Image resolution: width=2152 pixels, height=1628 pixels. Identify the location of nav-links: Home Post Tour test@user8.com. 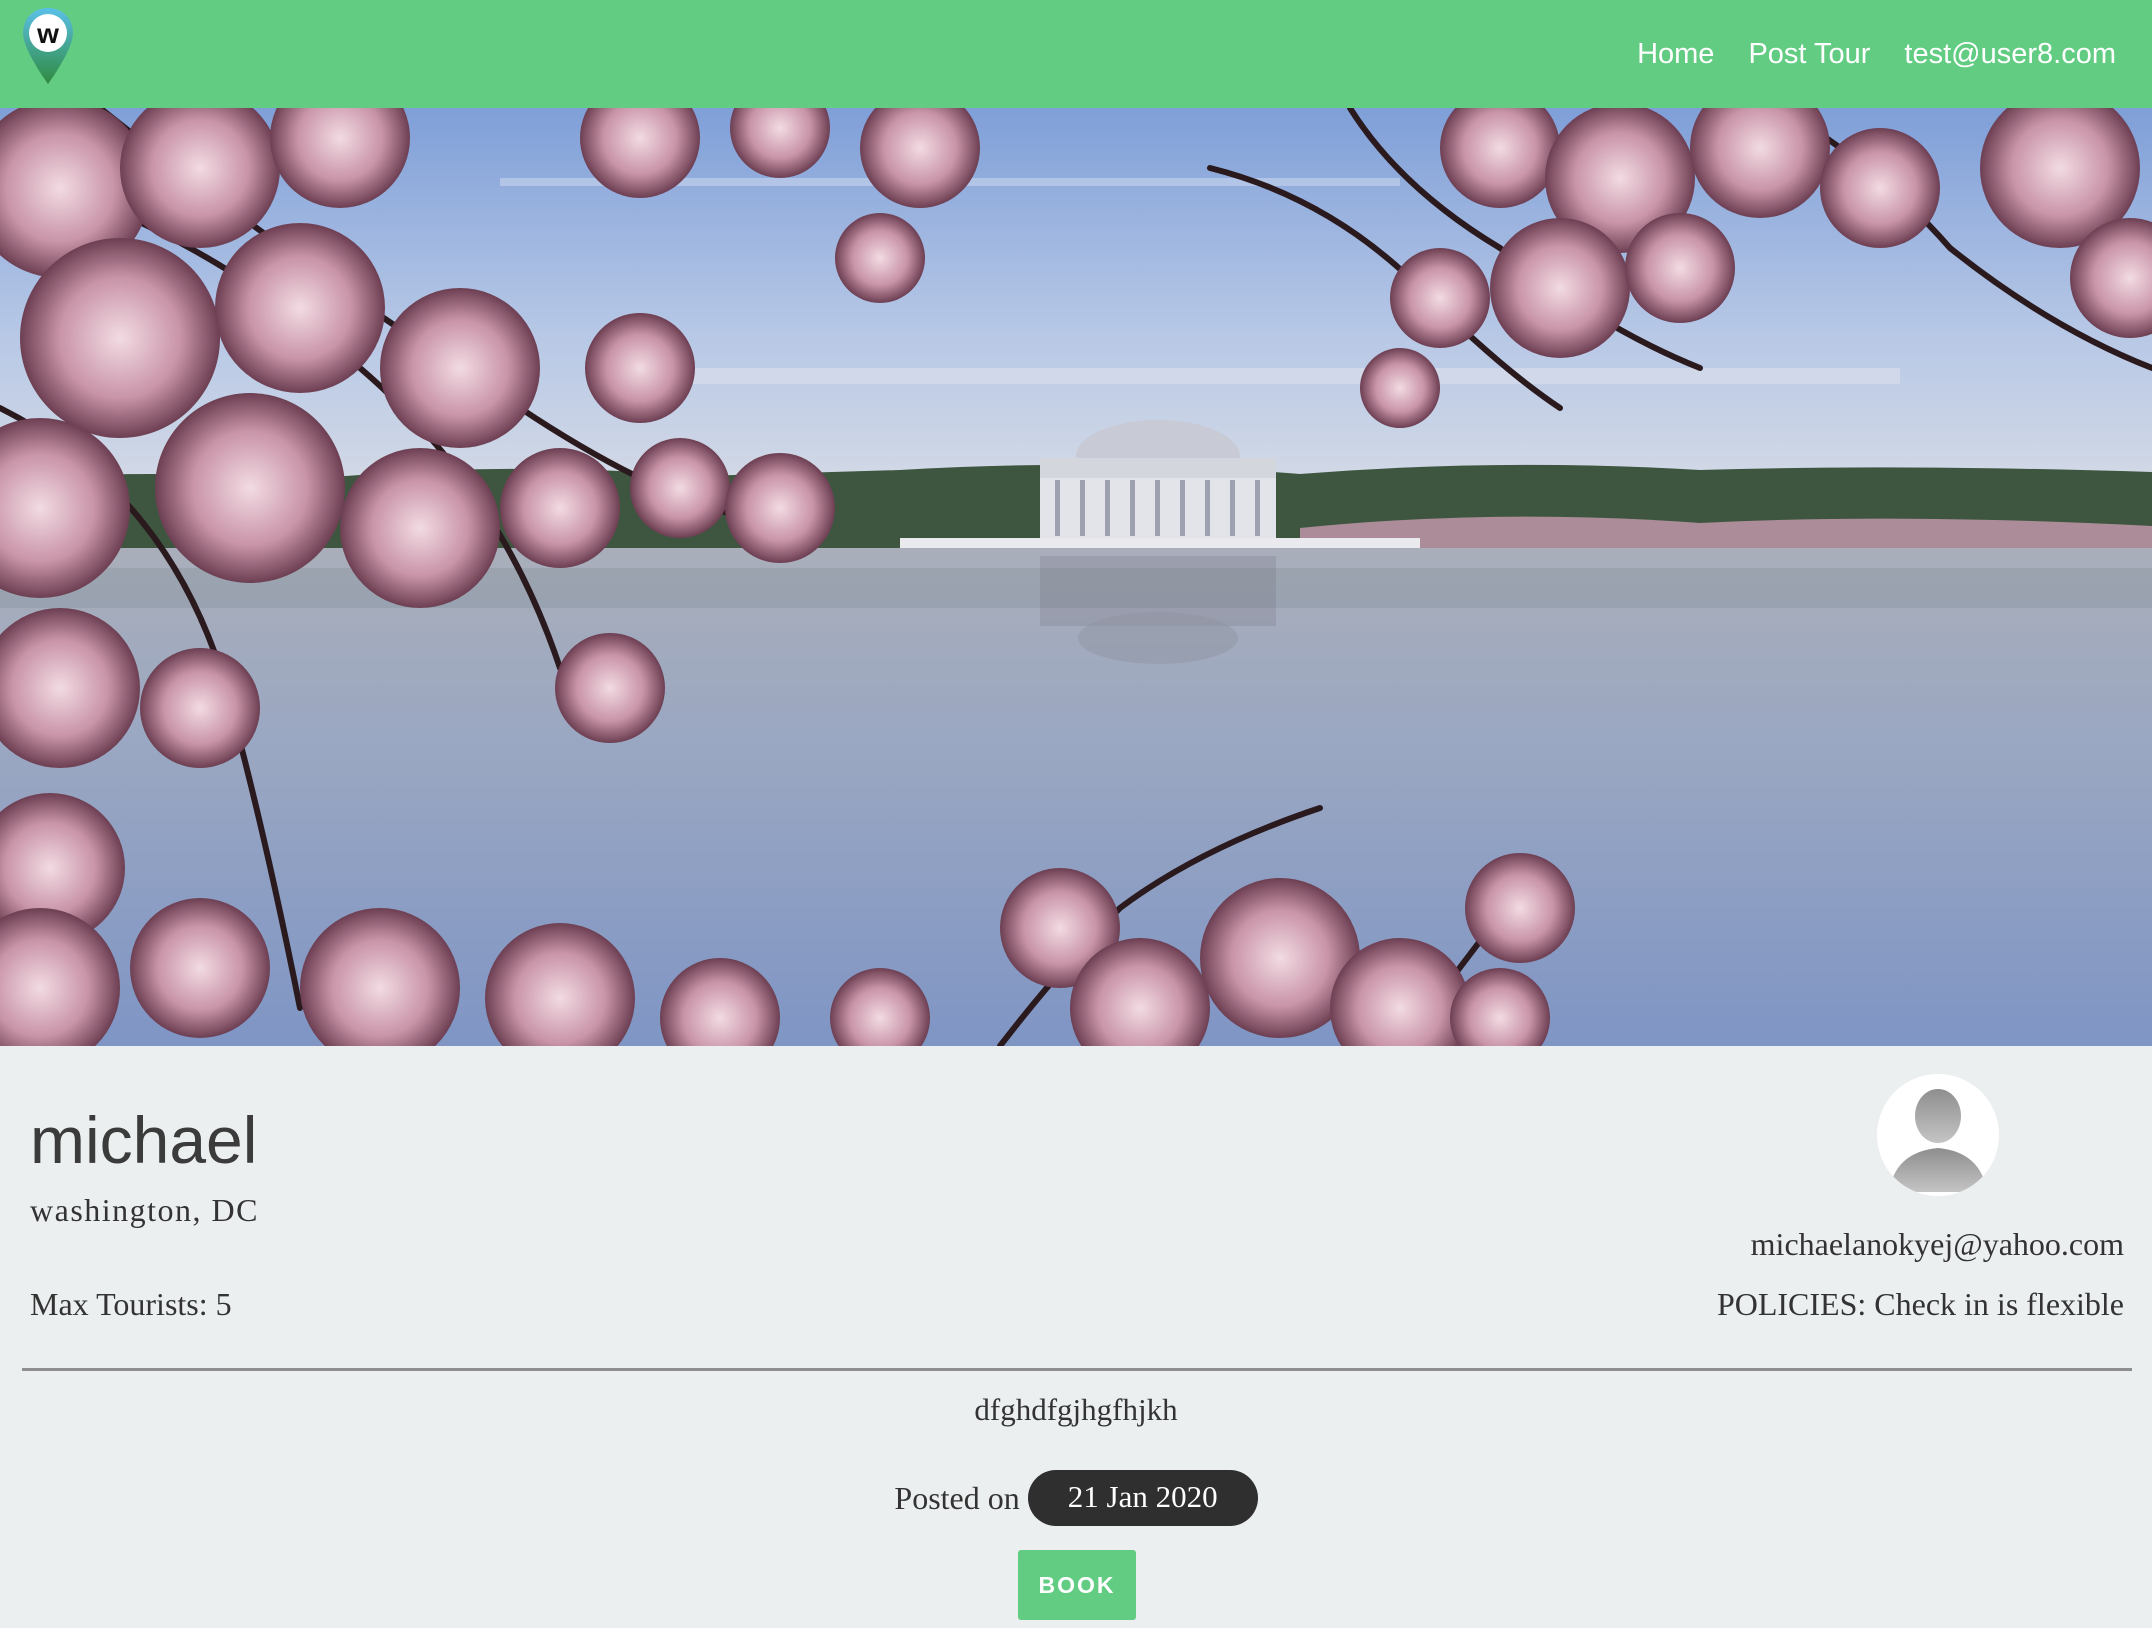
(1876, 54).